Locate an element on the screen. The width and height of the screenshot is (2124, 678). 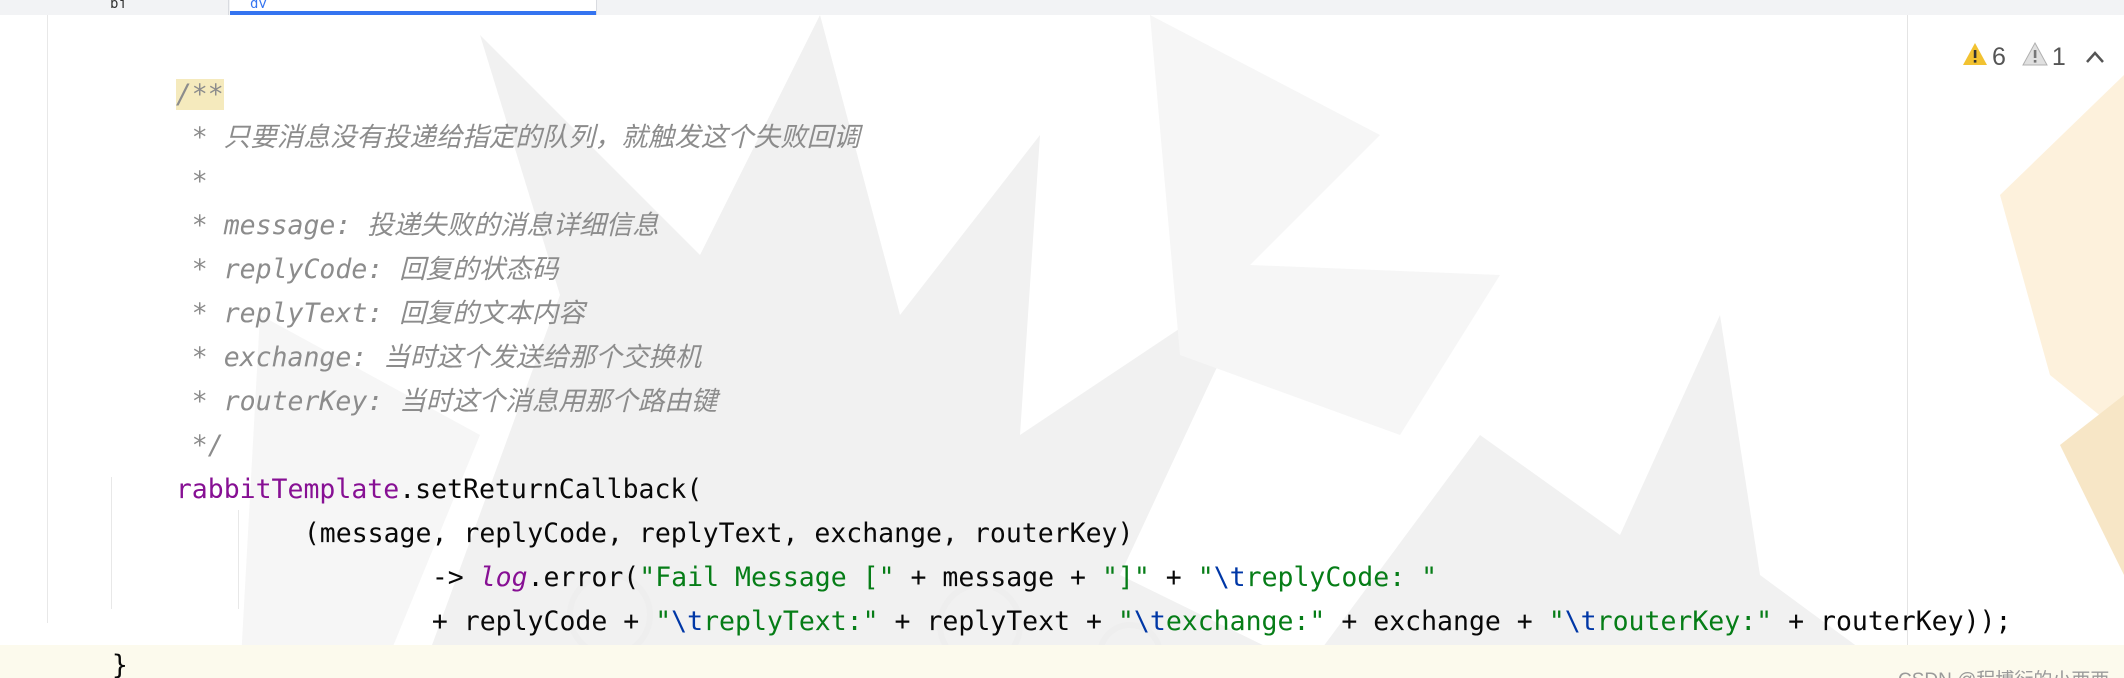
expression: + exchange + is located at coordinates (1437, 621).